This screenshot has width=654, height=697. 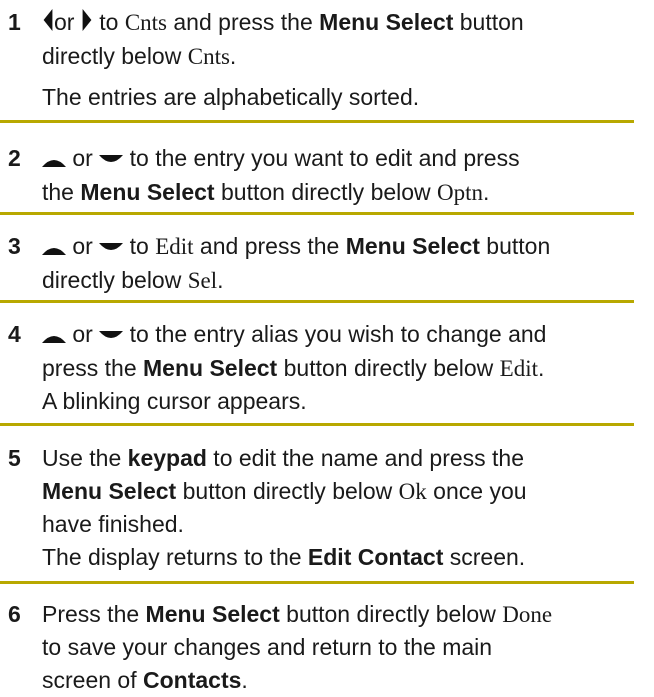 What do you see at coordinates (48, 23) in the screenshot?
I see `left-arrow-icon` at bounding box center [48, 23].